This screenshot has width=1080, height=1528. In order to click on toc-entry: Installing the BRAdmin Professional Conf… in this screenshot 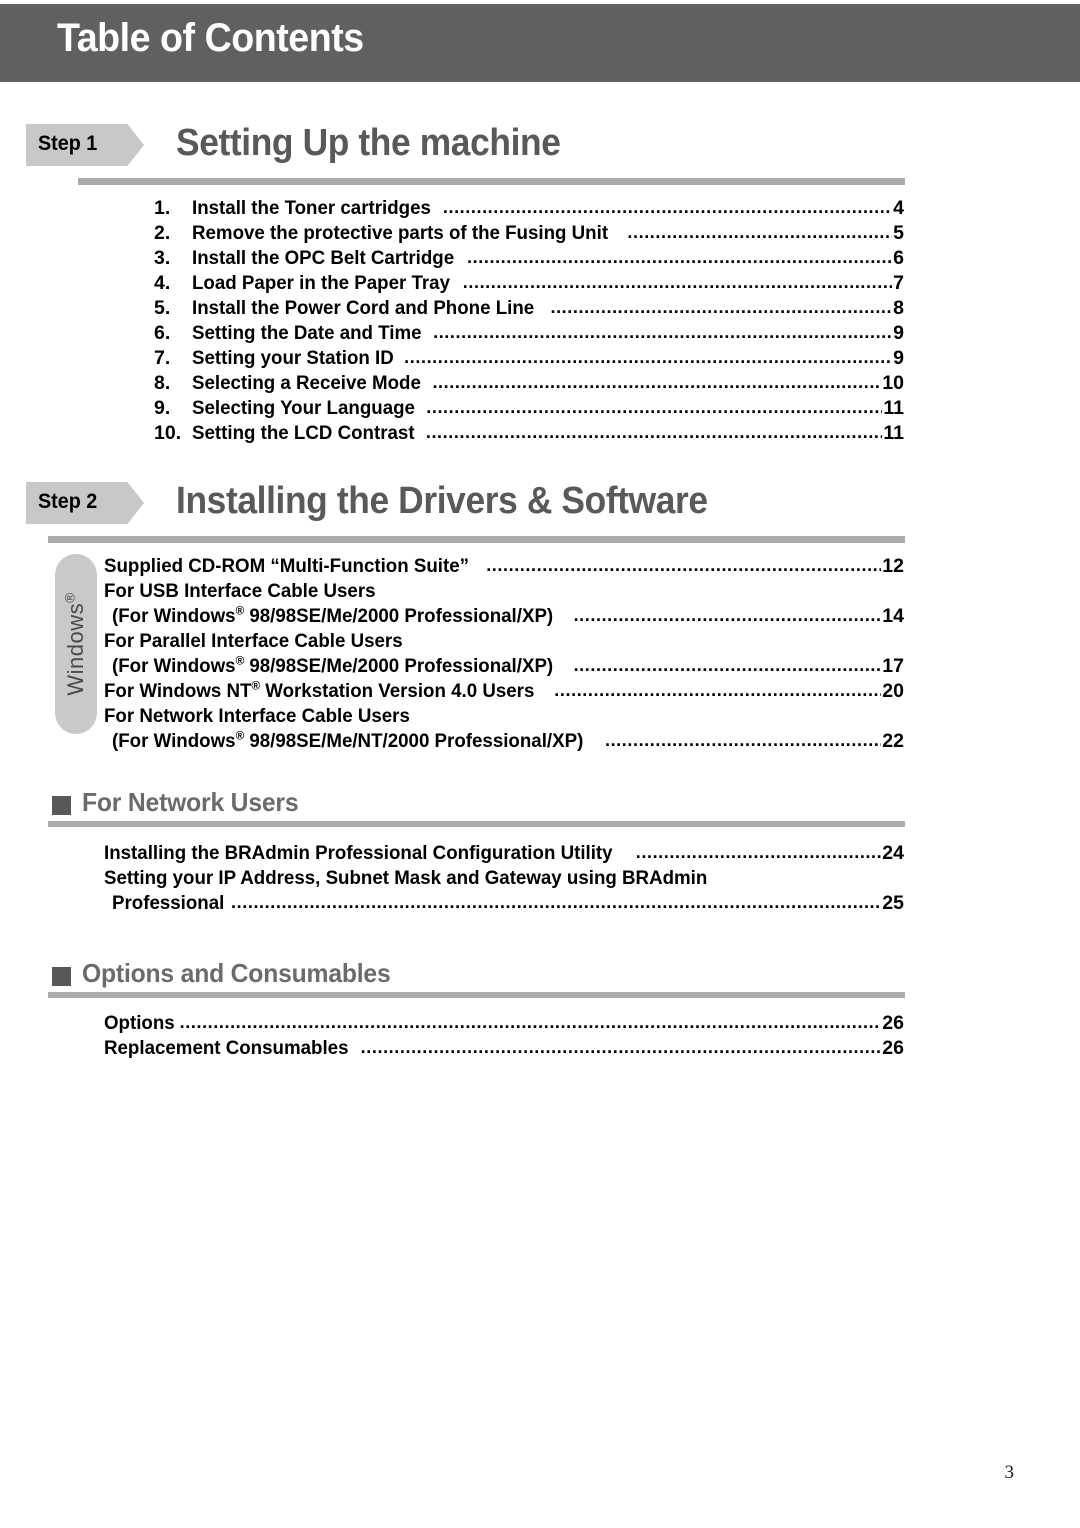, I will do `click(504, 853)`.